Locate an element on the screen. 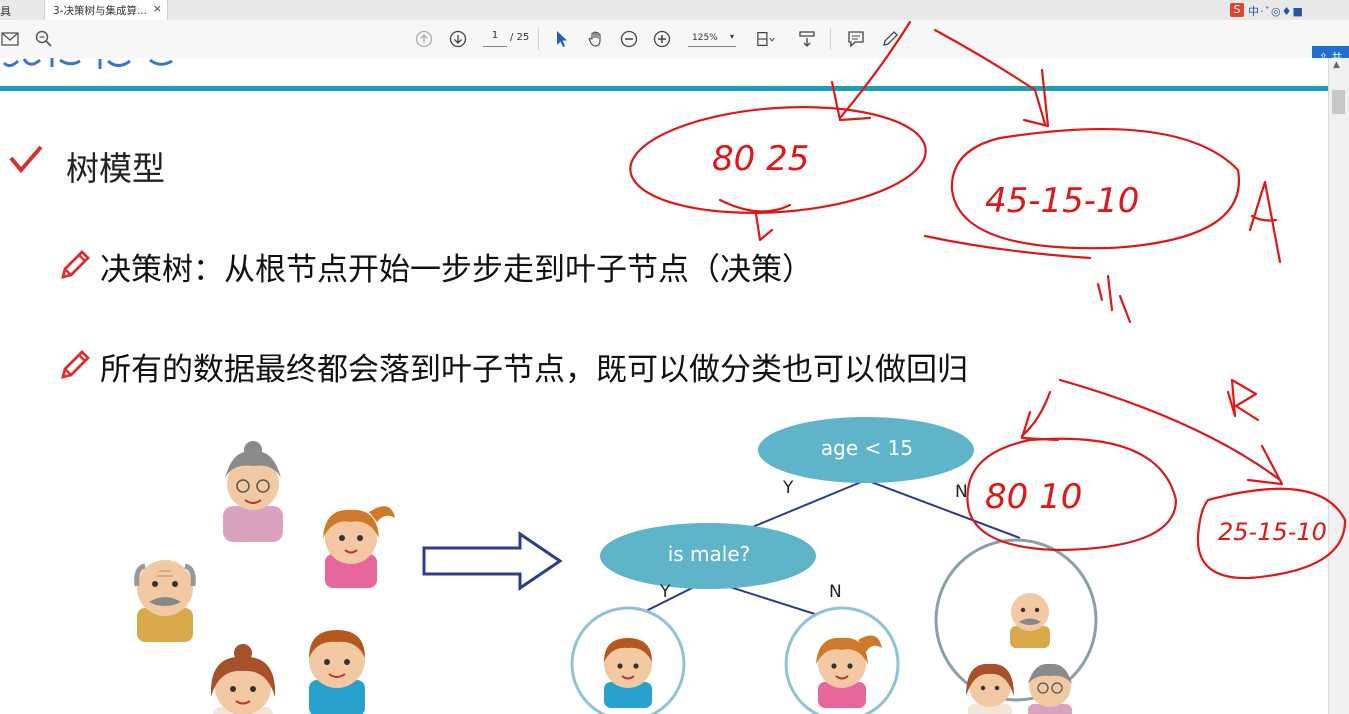 Image resolution: width=1349 pixels, height=714 pixels. hand-tool-icon is located at coordinates (596, 39).